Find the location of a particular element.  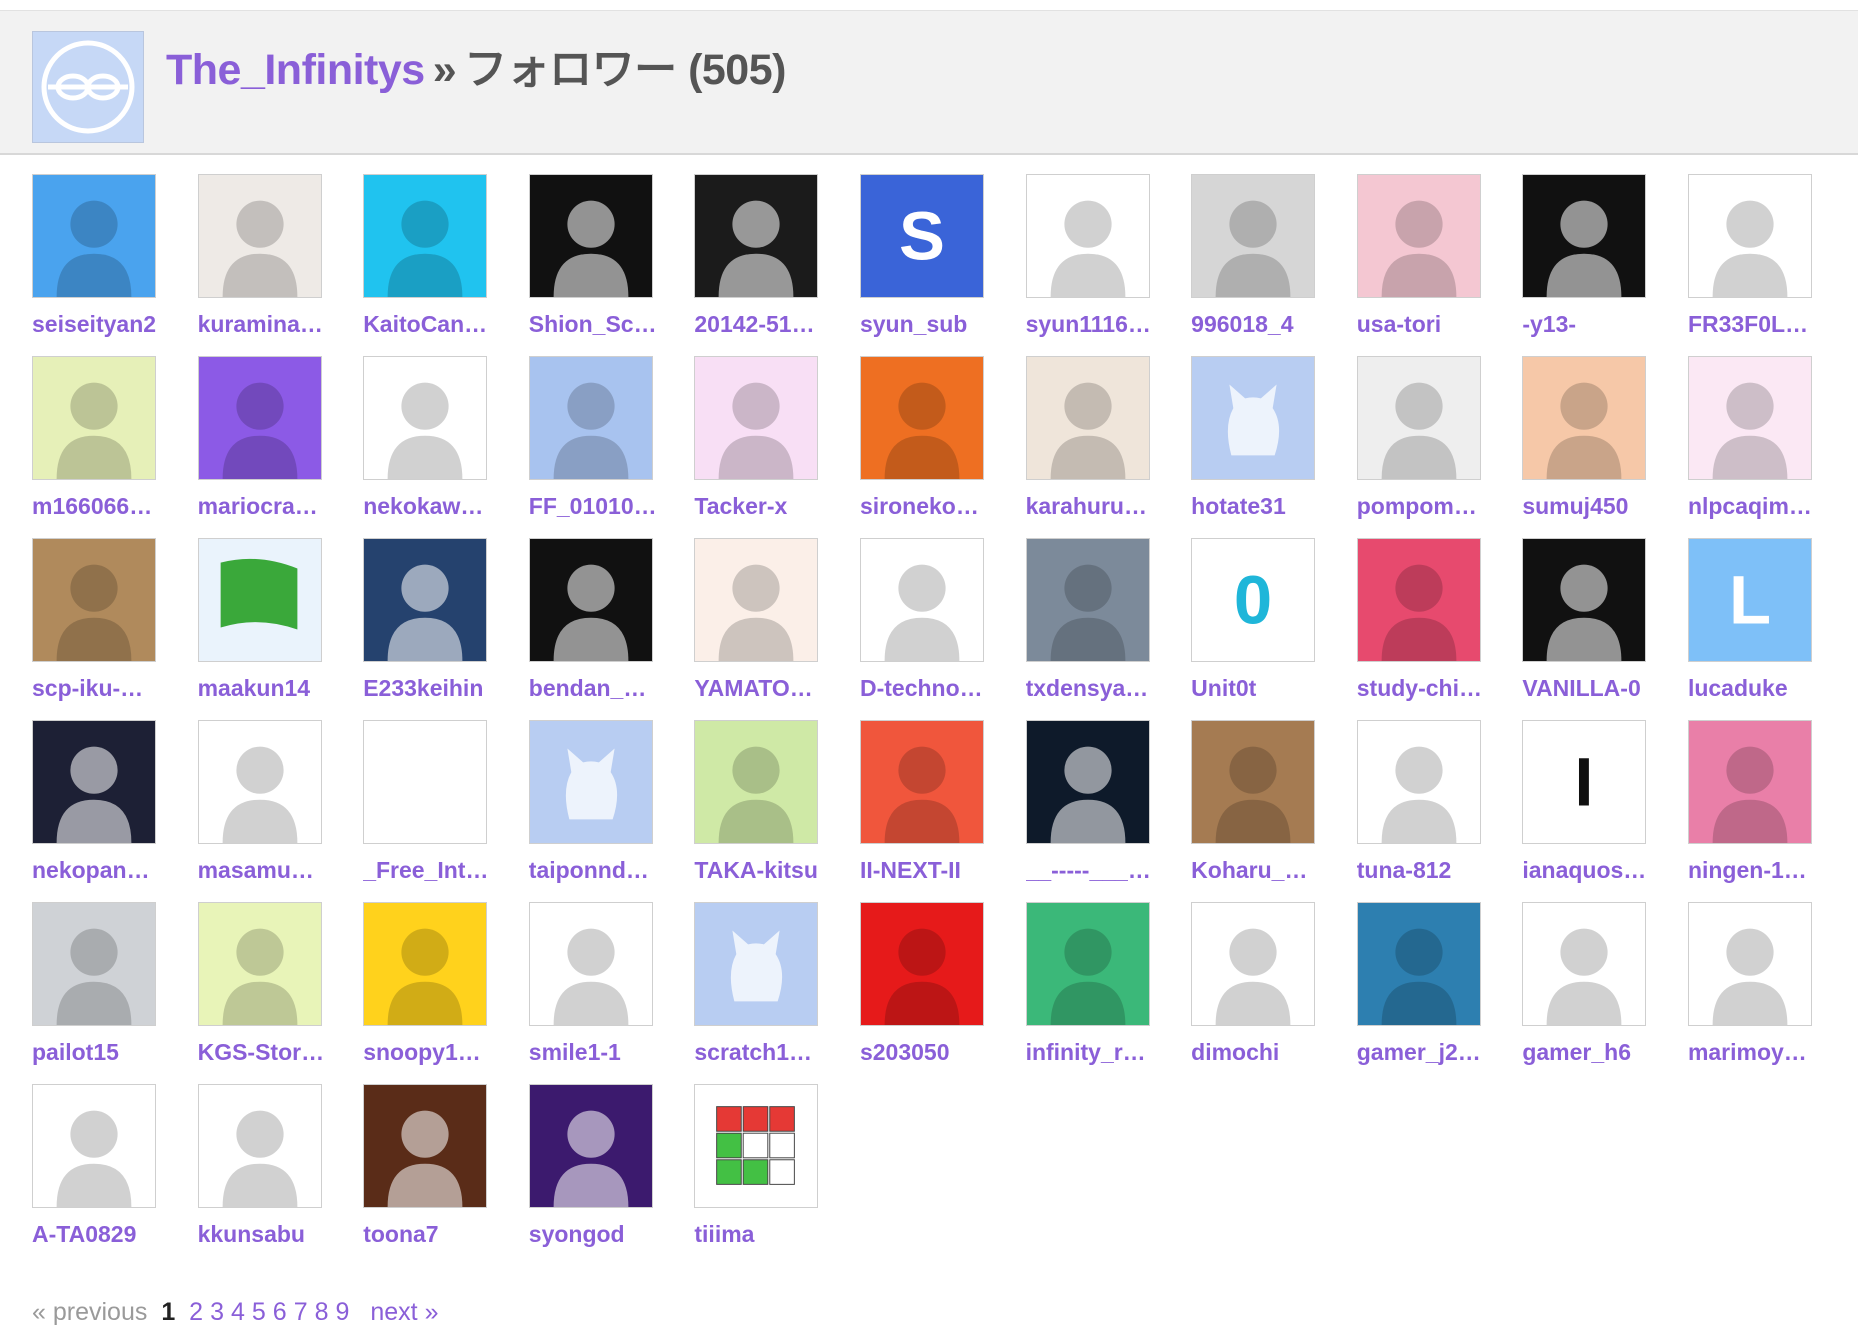

page-link: 4 is located at coordinates (238, 1312).